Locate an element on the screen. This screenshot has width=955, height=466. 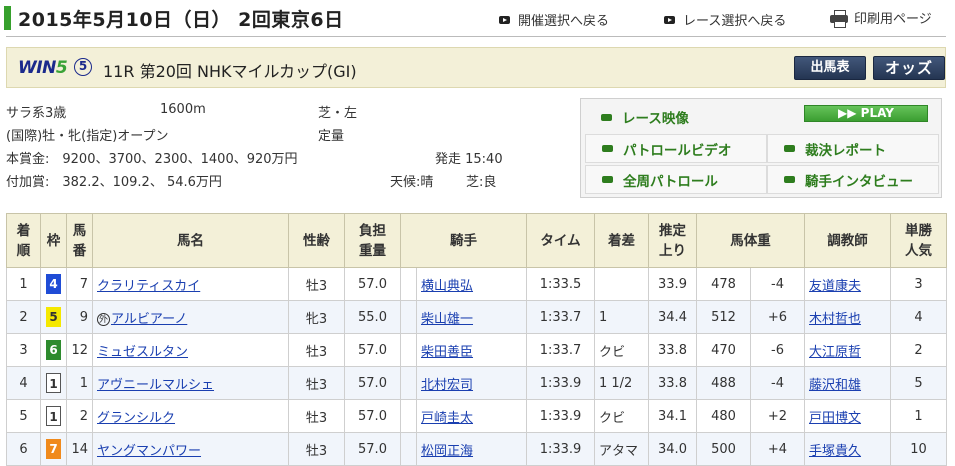
race-title: 11R 第20回 NHKマイルカップ(GI) is located at coordinates (230, 71).